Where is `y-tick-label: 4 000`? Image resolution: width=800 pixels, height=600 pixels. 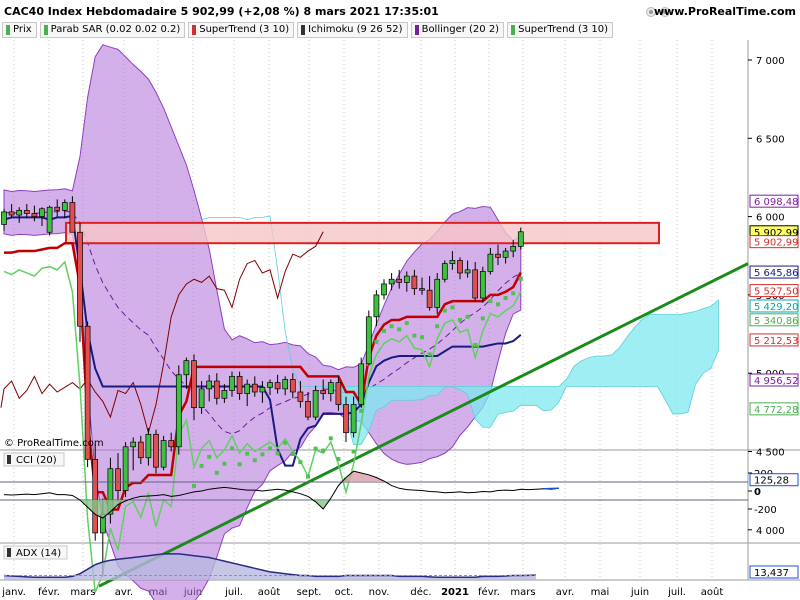 y-tick-label: 4 000 is located at coordinates (770, 531).